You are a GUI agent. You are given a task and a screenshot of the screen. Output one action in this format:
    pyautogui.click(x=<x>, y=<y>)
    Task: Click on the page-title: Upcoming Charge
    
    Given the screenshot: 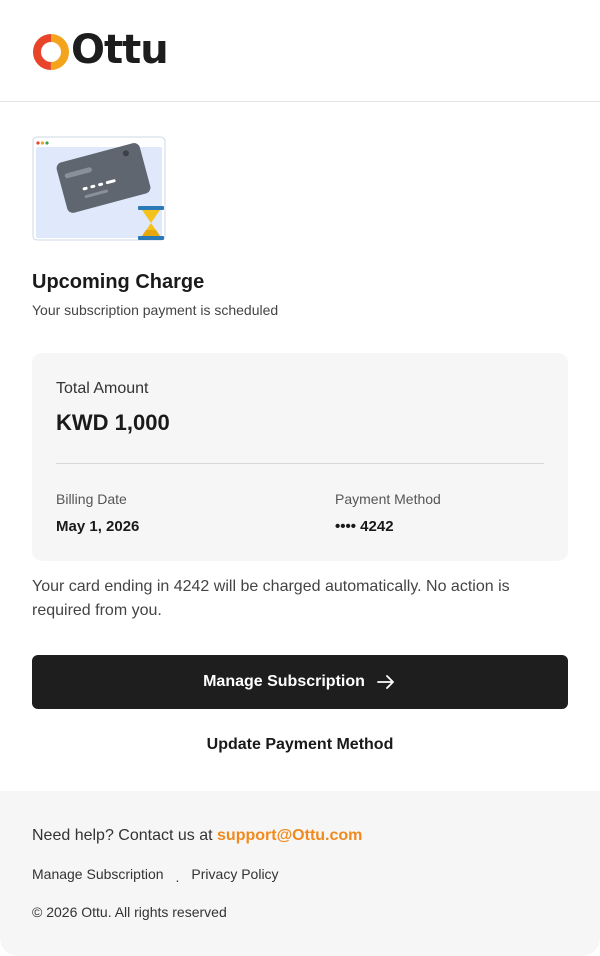 What is the action you would take?
    pyautogui.click(x=118, y=282)
    